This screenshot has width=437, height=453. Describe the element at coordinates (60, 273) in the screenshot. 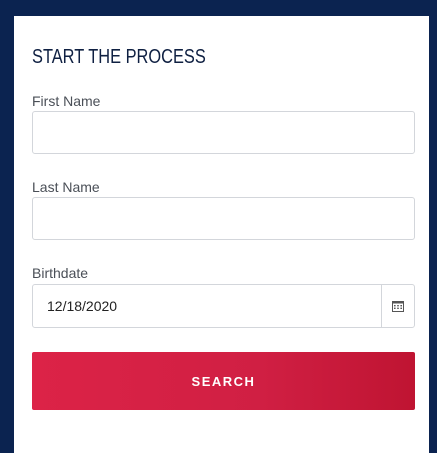

I see `birthdate-label: Birthdate` at that location.